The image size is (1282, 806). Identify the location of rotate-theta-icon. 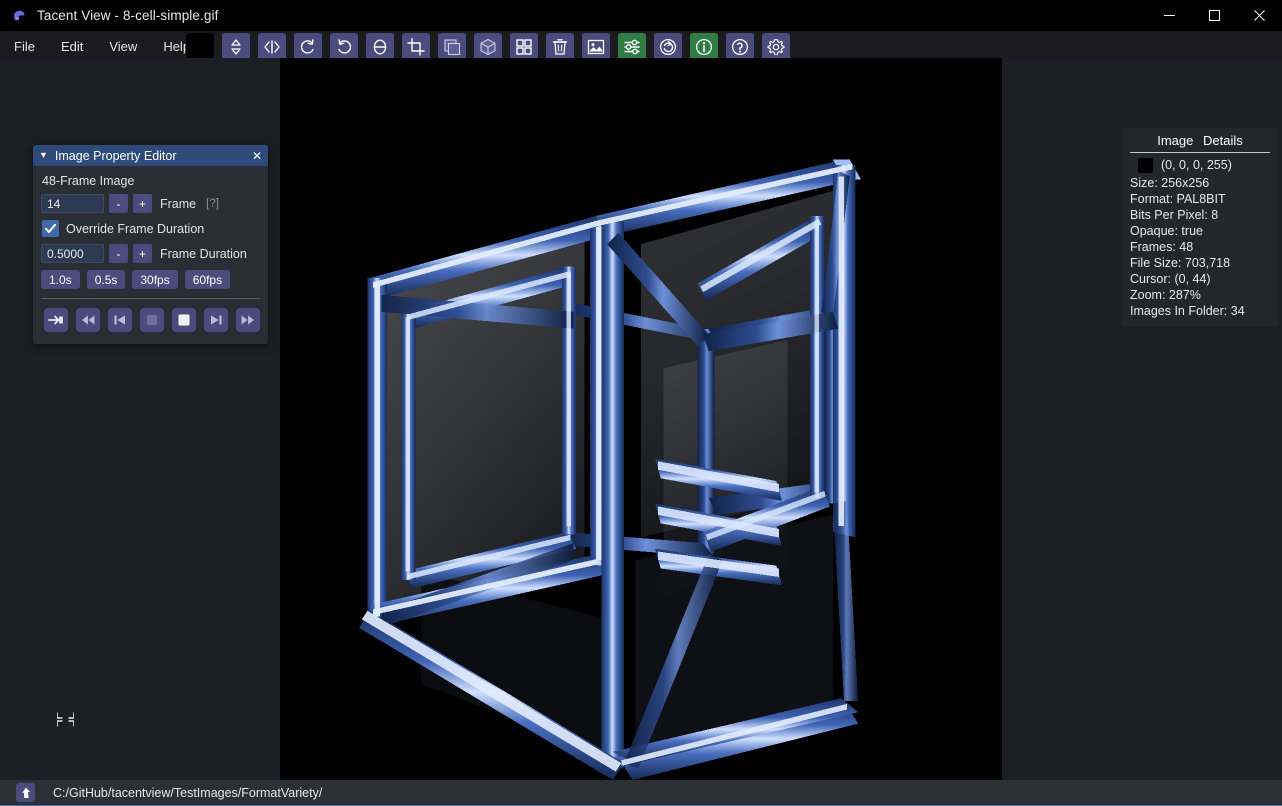
(380, 46).